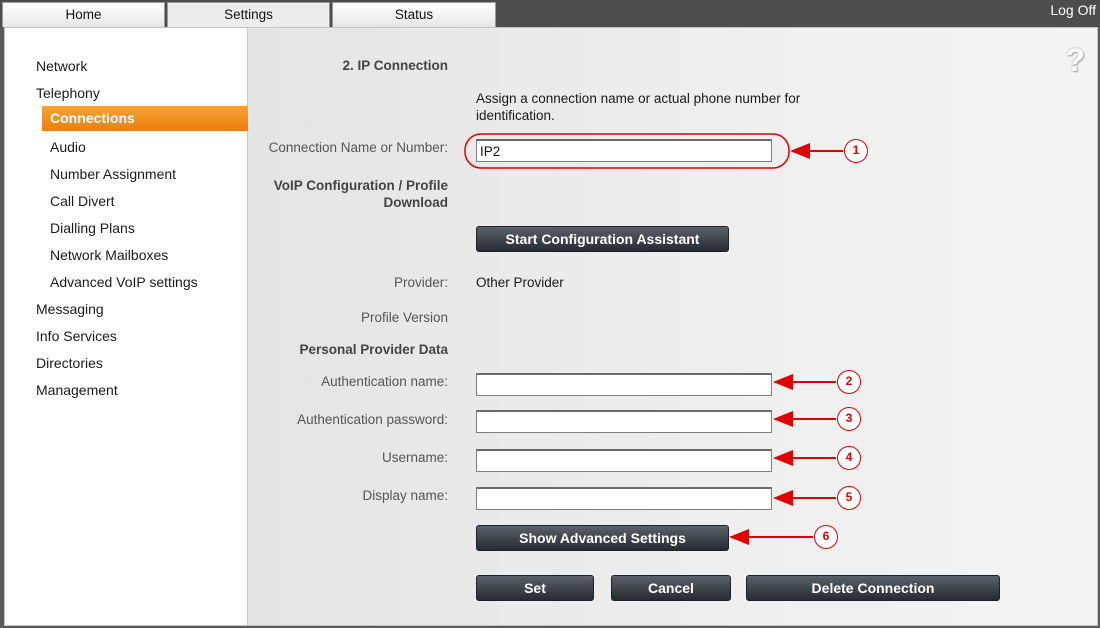  Describe the element at coordinates (624, 384) in the screenshot. I see `auth-name-input` at that location.